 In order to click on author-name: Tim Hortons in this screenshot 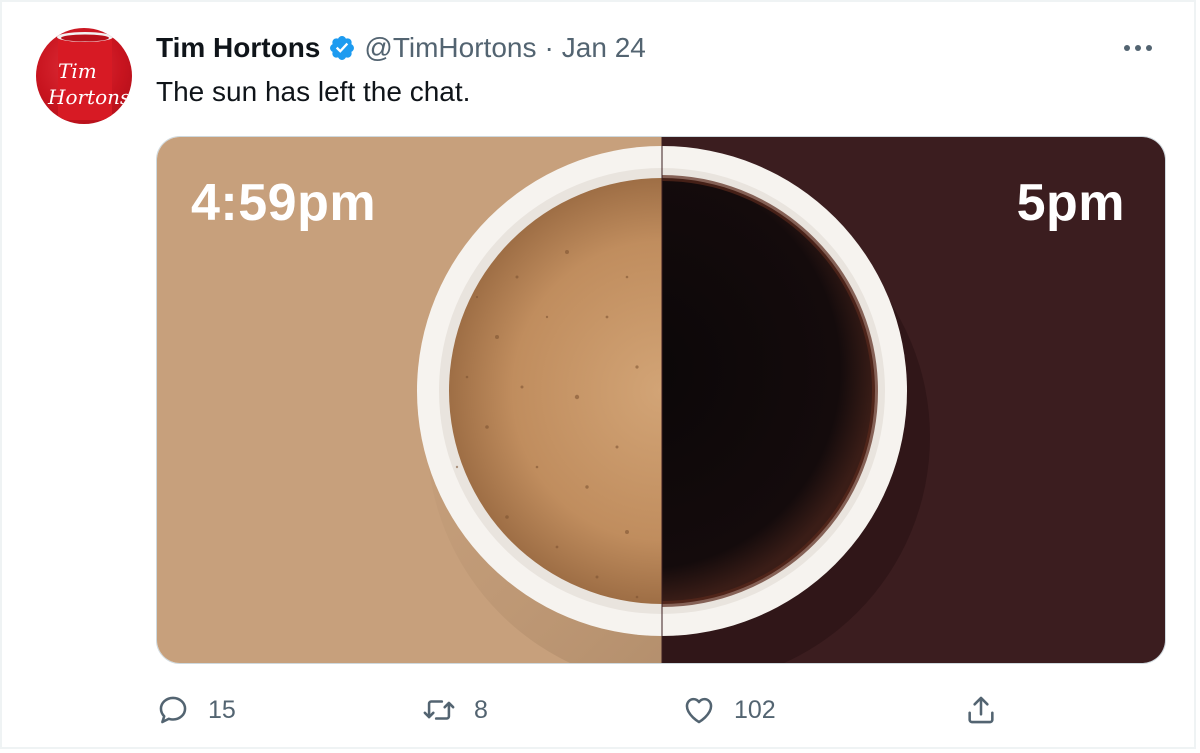, I will do `click(238, 48)`.